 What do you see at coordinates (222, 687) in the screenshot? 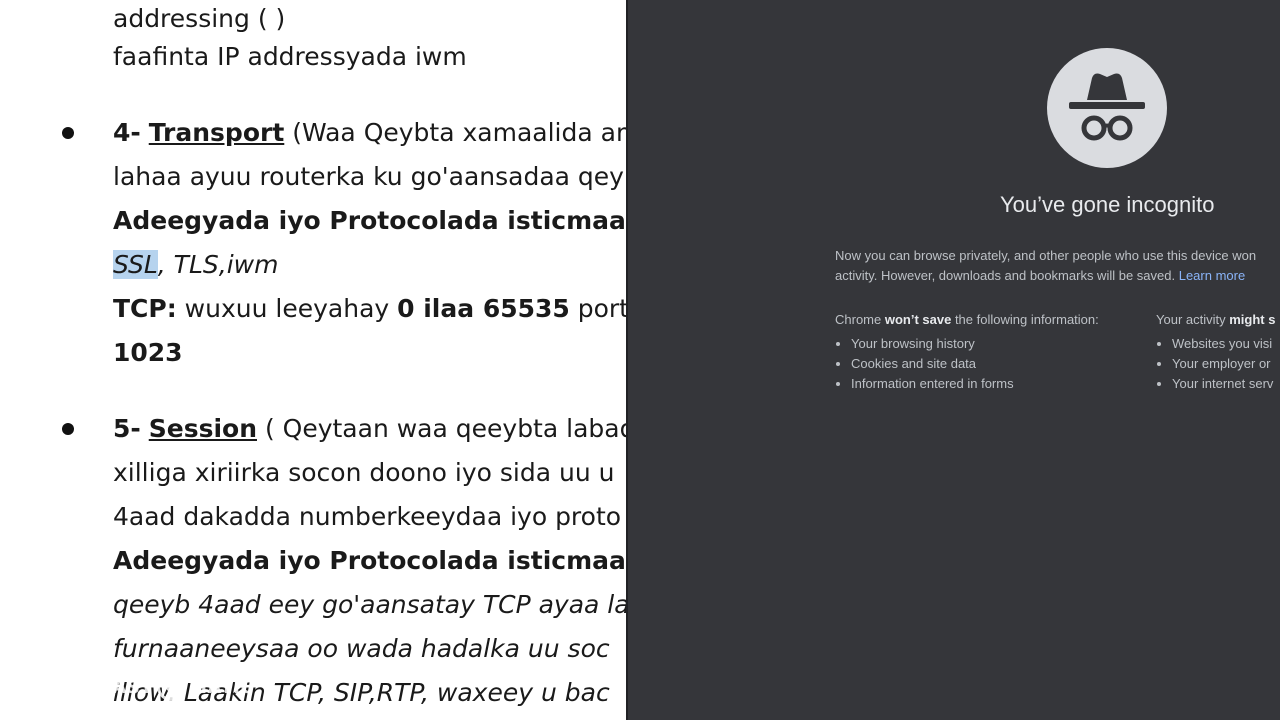
I see `watermark-word2: MATIC` at bounding box center [222, 687].